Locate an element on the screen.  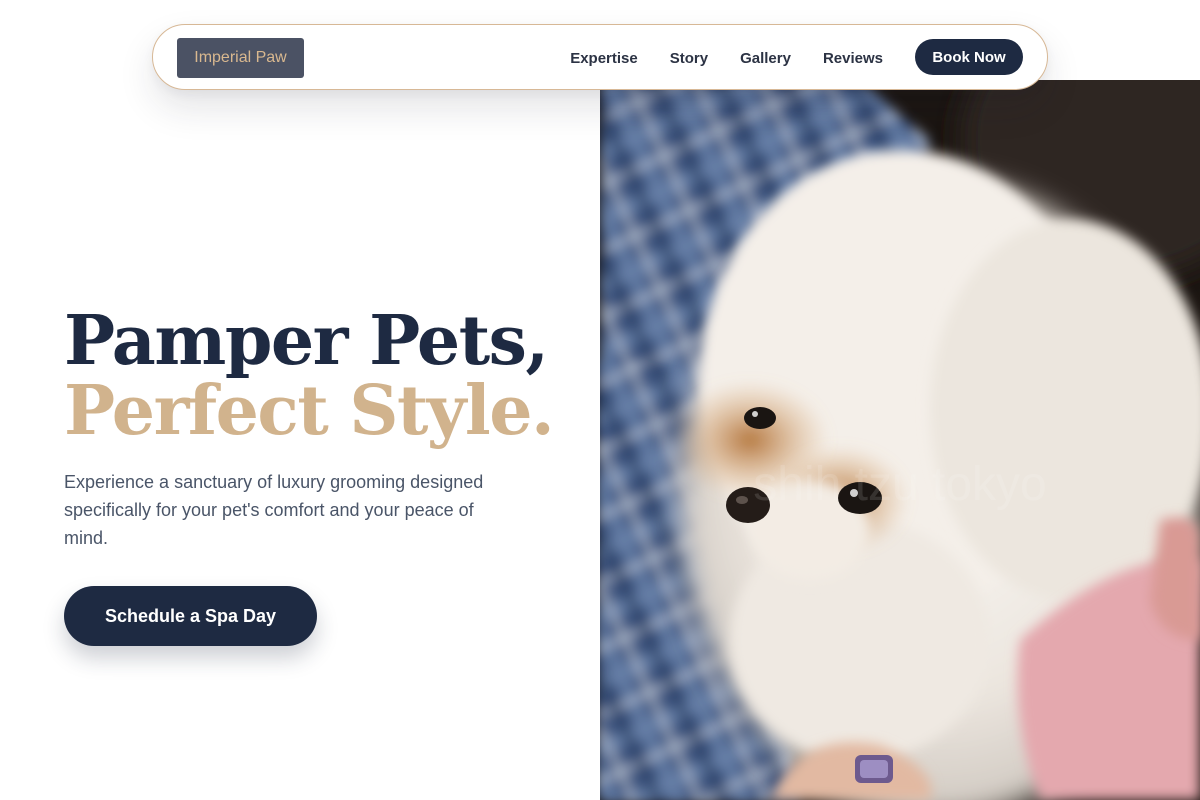
headline-line-2: Perfect Style. is located at coordinates (309, 411).